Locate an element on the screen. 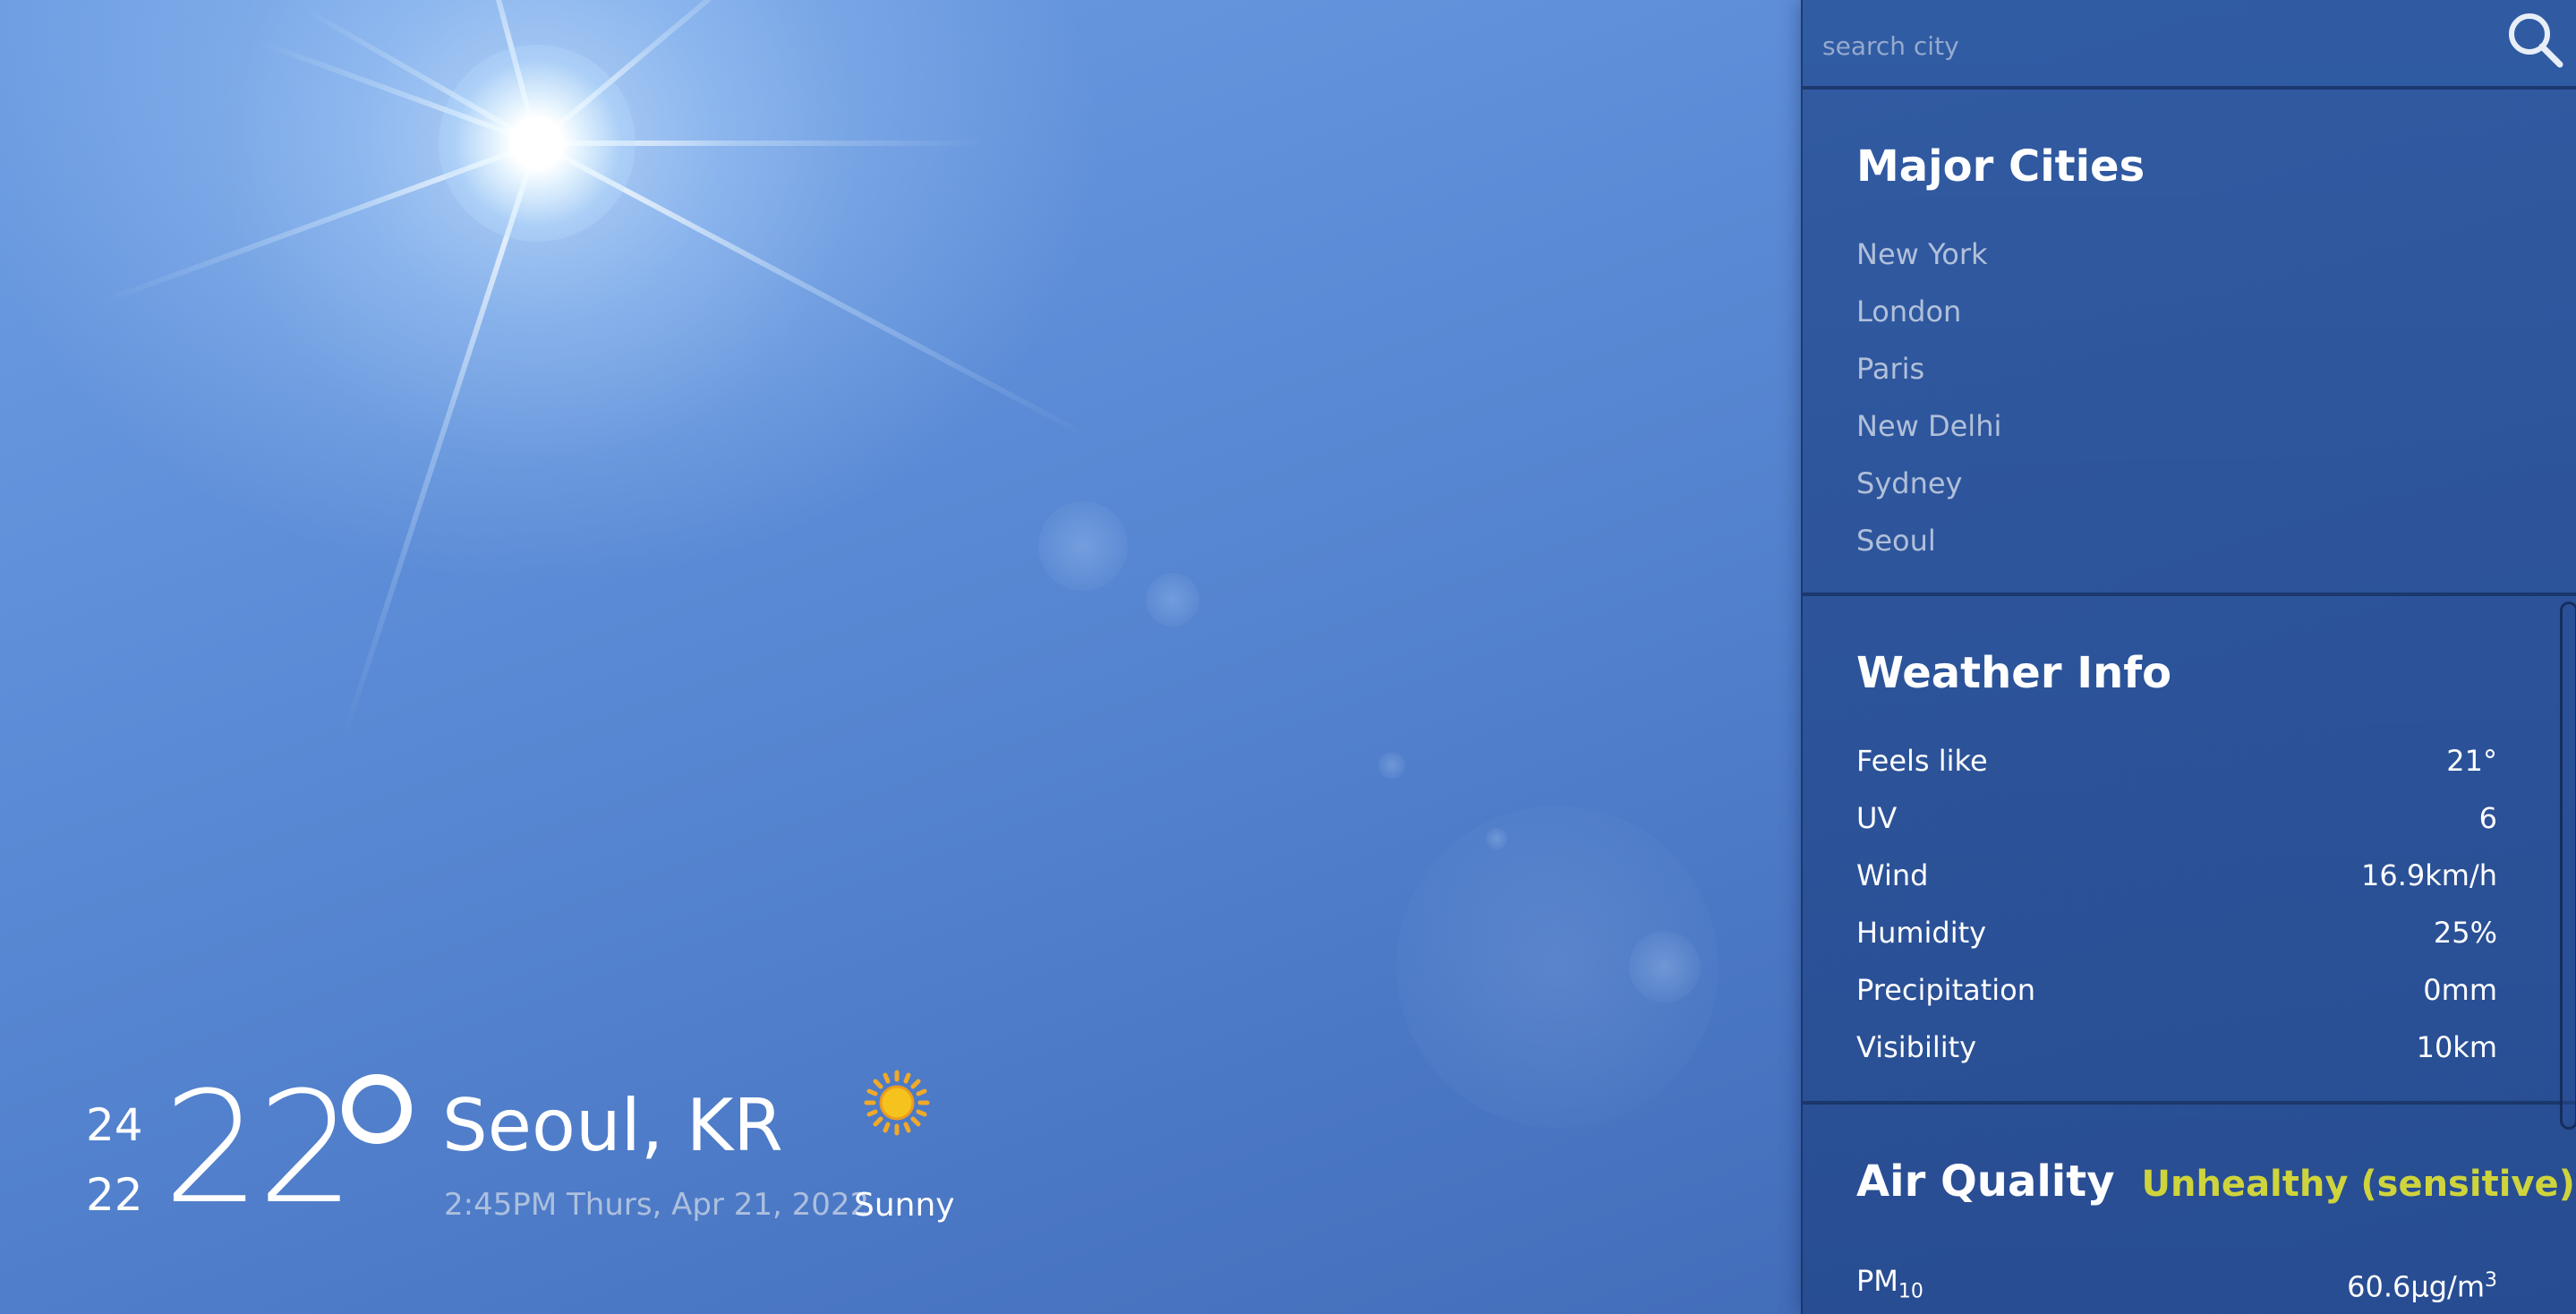  city-link-london: London is located at coordinates (2176, 311).